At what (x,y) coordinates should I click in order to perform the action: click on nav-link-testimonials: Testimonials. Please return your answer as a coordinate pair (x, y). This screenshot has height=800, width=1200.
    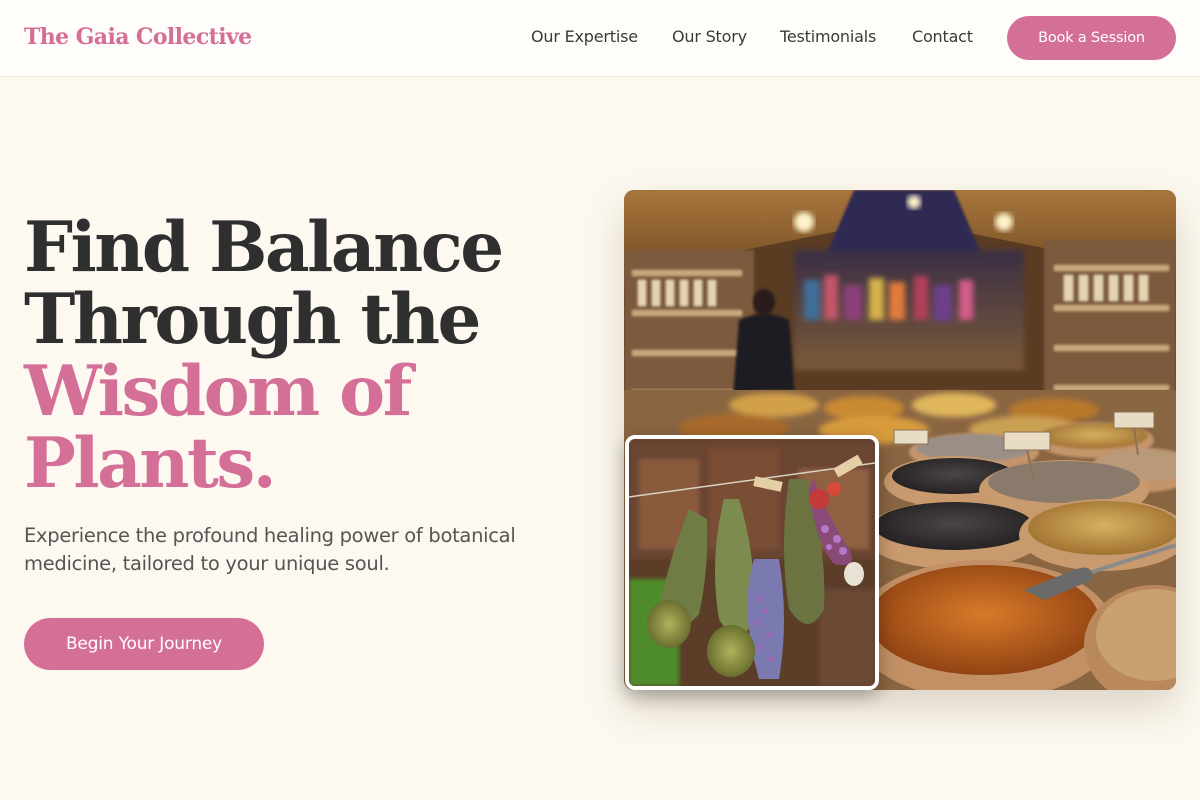
    Looking at the image, I should click on (828, 36).